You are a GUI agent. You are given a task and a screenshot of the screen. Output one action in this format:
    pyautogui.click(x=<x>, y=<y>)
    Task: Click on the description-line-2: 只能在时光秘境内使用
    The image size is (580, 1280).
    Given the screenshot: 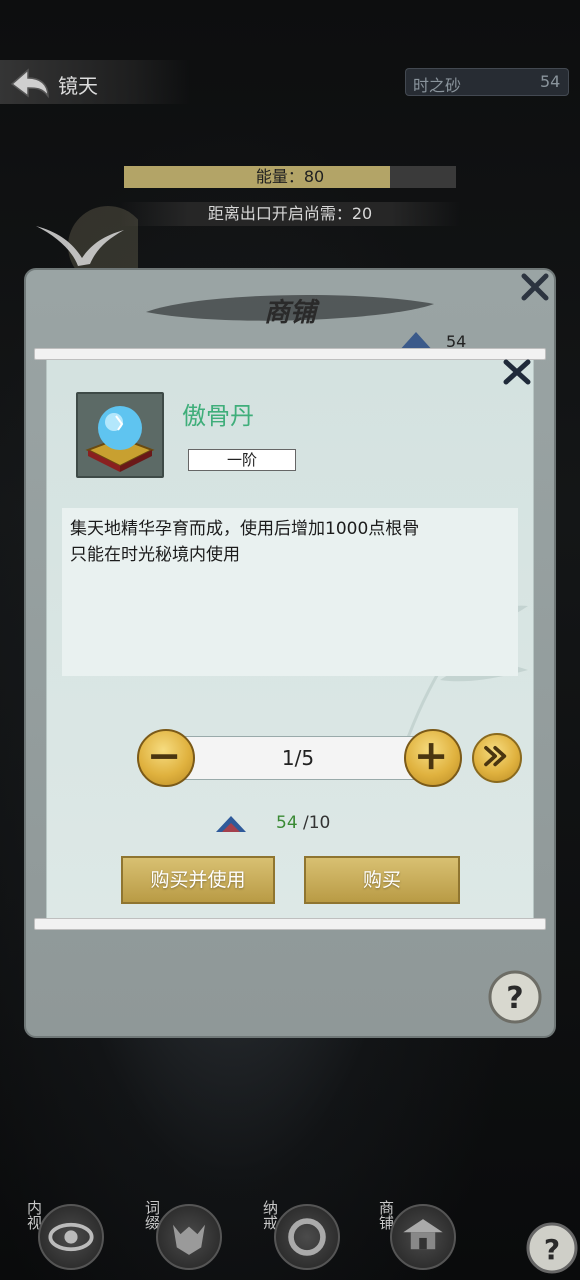 What is the action you would take?
    pyautogui.click(x=155, y=555)
    